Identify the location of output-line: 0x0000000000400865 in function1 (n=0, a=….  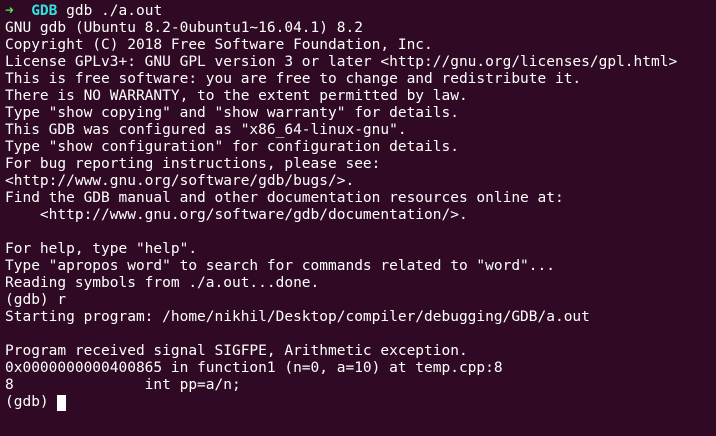
(254, 368).